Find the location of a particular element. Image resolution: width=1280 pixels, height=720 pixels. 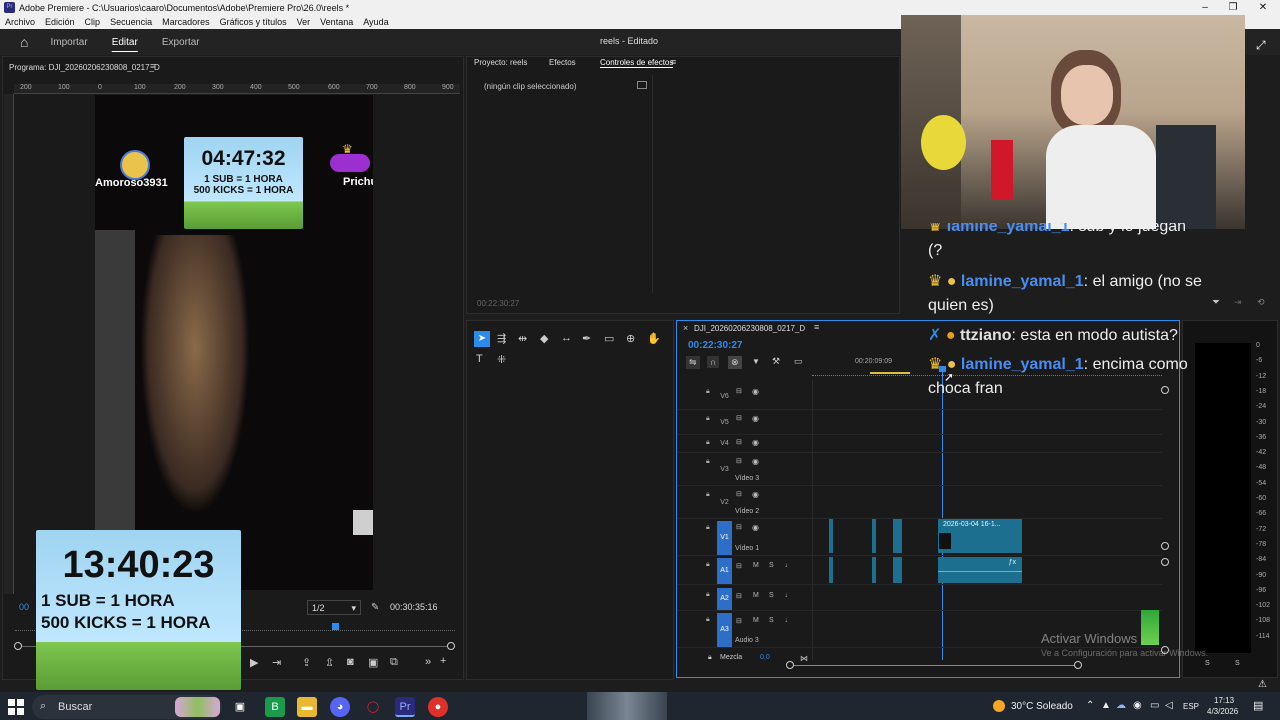

menu-ventana: Ventana is located at coordinates (336, 22).